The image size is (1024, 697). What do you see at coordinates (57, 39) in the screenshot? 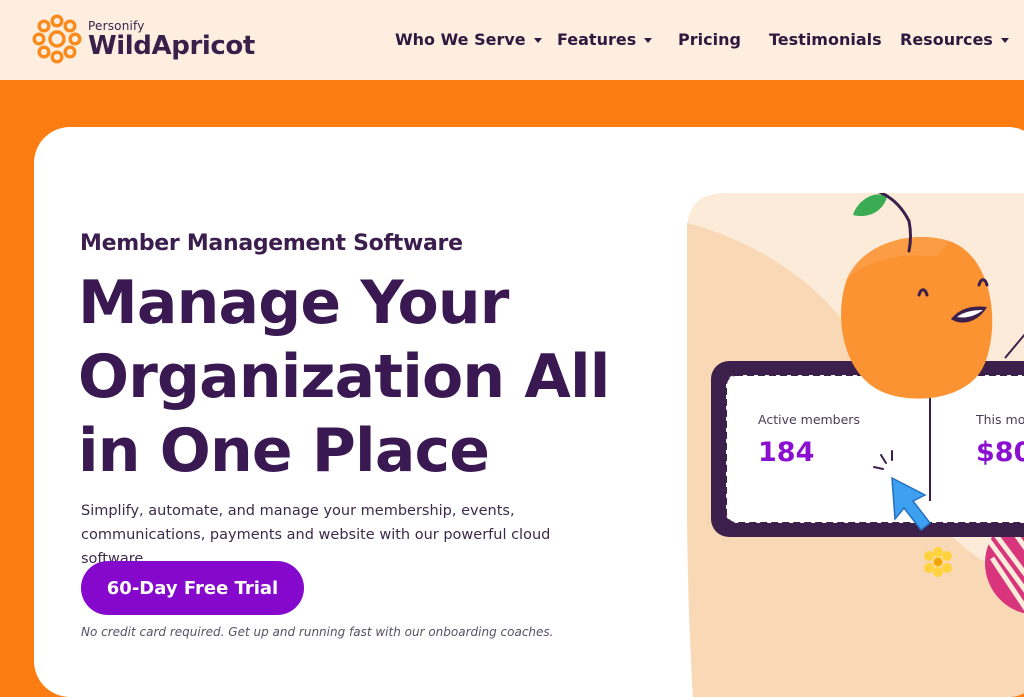
I see `apricot-sun-icon` at bounding box center [57, 39].